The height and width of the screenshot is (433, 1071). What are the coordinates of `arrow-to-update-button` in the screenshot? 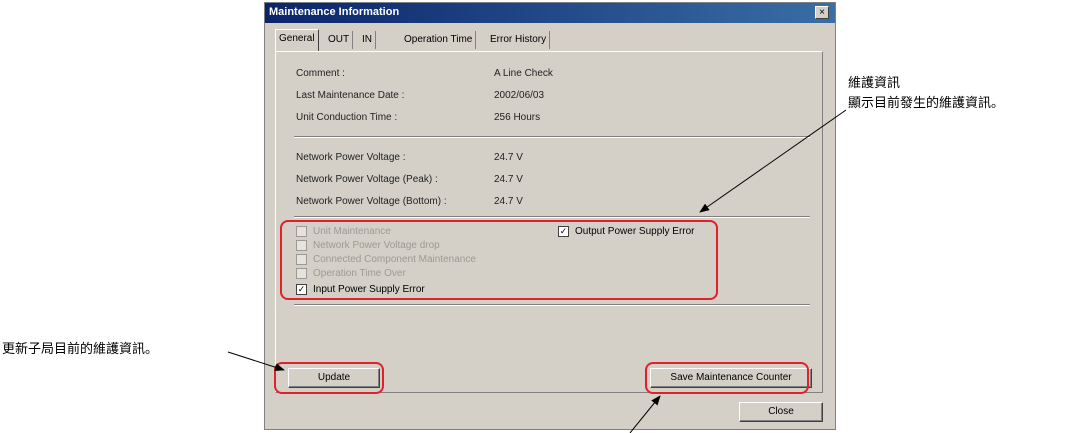 It's located at (256, 361).